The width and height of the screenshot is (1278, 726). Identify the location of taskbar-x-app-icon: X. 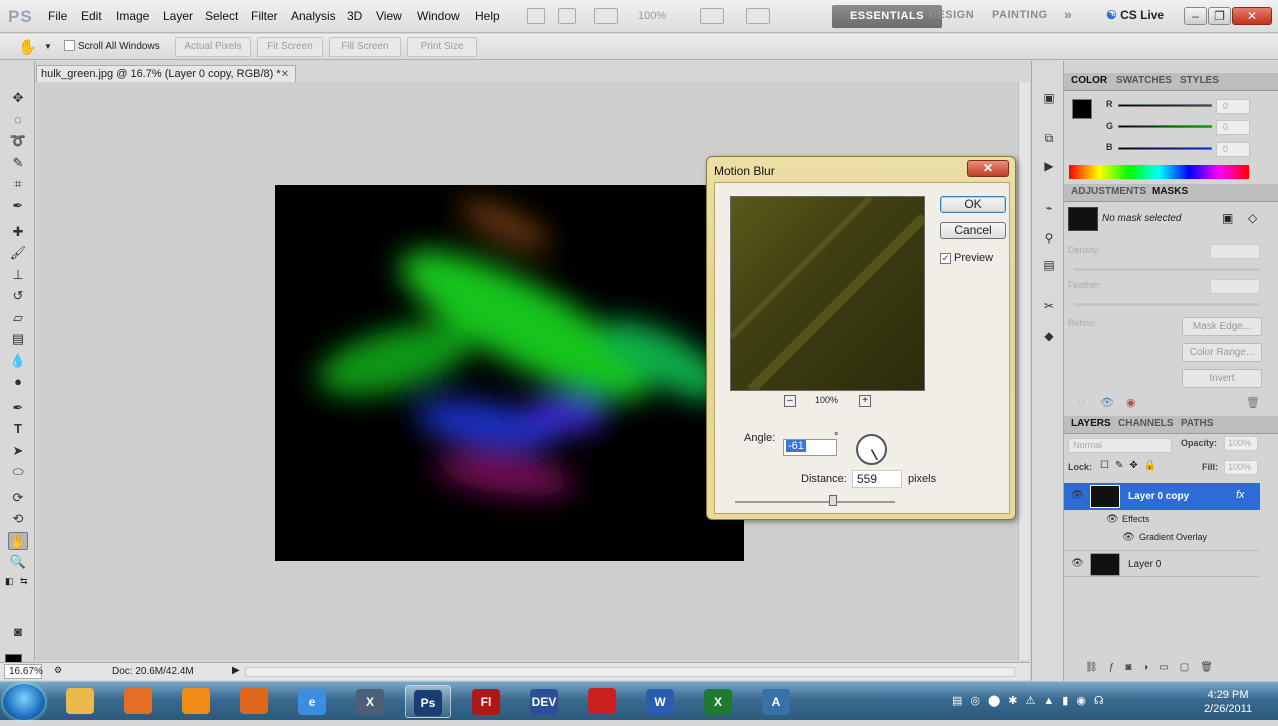
(370, 701).